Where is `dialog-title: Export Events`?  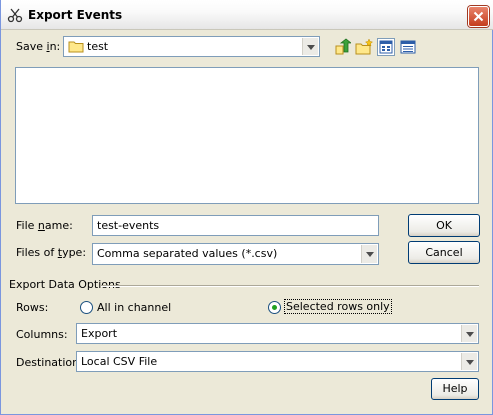
dialog-title: Export Events is located at coordinates (75, 15).